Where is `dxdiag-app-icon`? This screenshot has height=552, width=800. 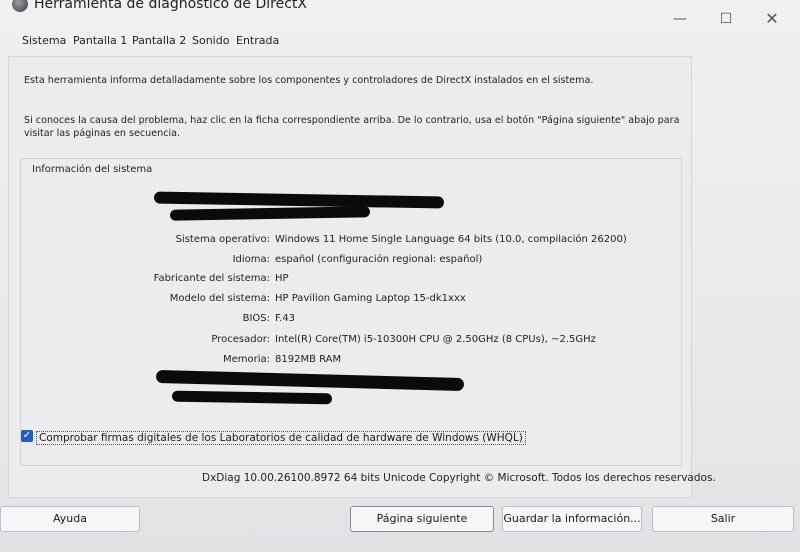 dxdiag-app-icon is located at coordinates (20, 6).